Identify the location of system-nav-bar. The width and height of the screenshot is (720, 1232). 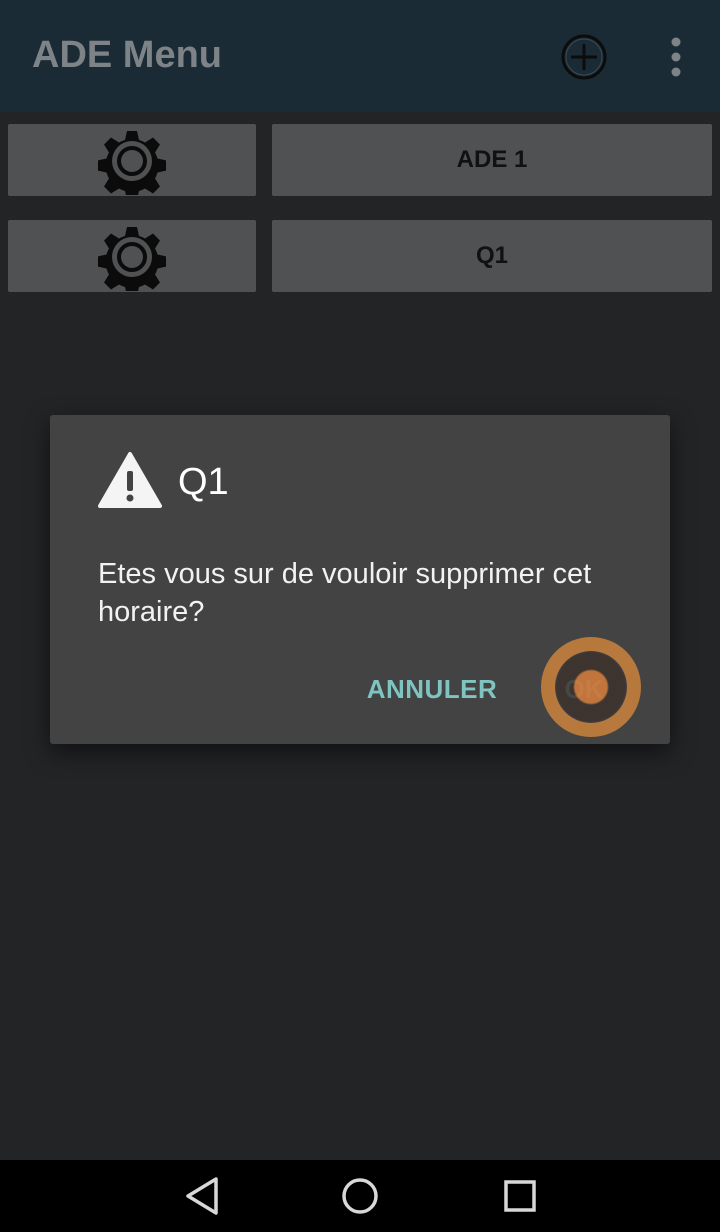
(360, 1196).